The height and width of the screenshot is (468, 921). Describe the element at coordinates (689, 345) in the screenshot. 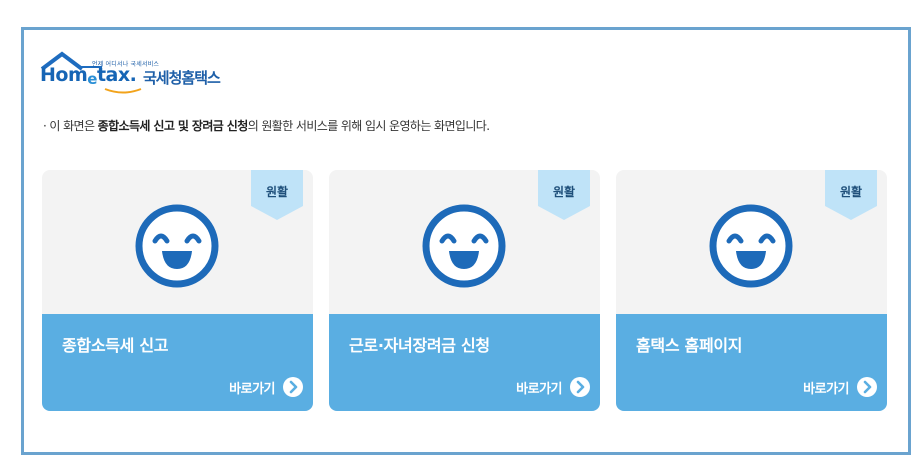

I see `card-title: 홈택스 홈페이지` at that location.